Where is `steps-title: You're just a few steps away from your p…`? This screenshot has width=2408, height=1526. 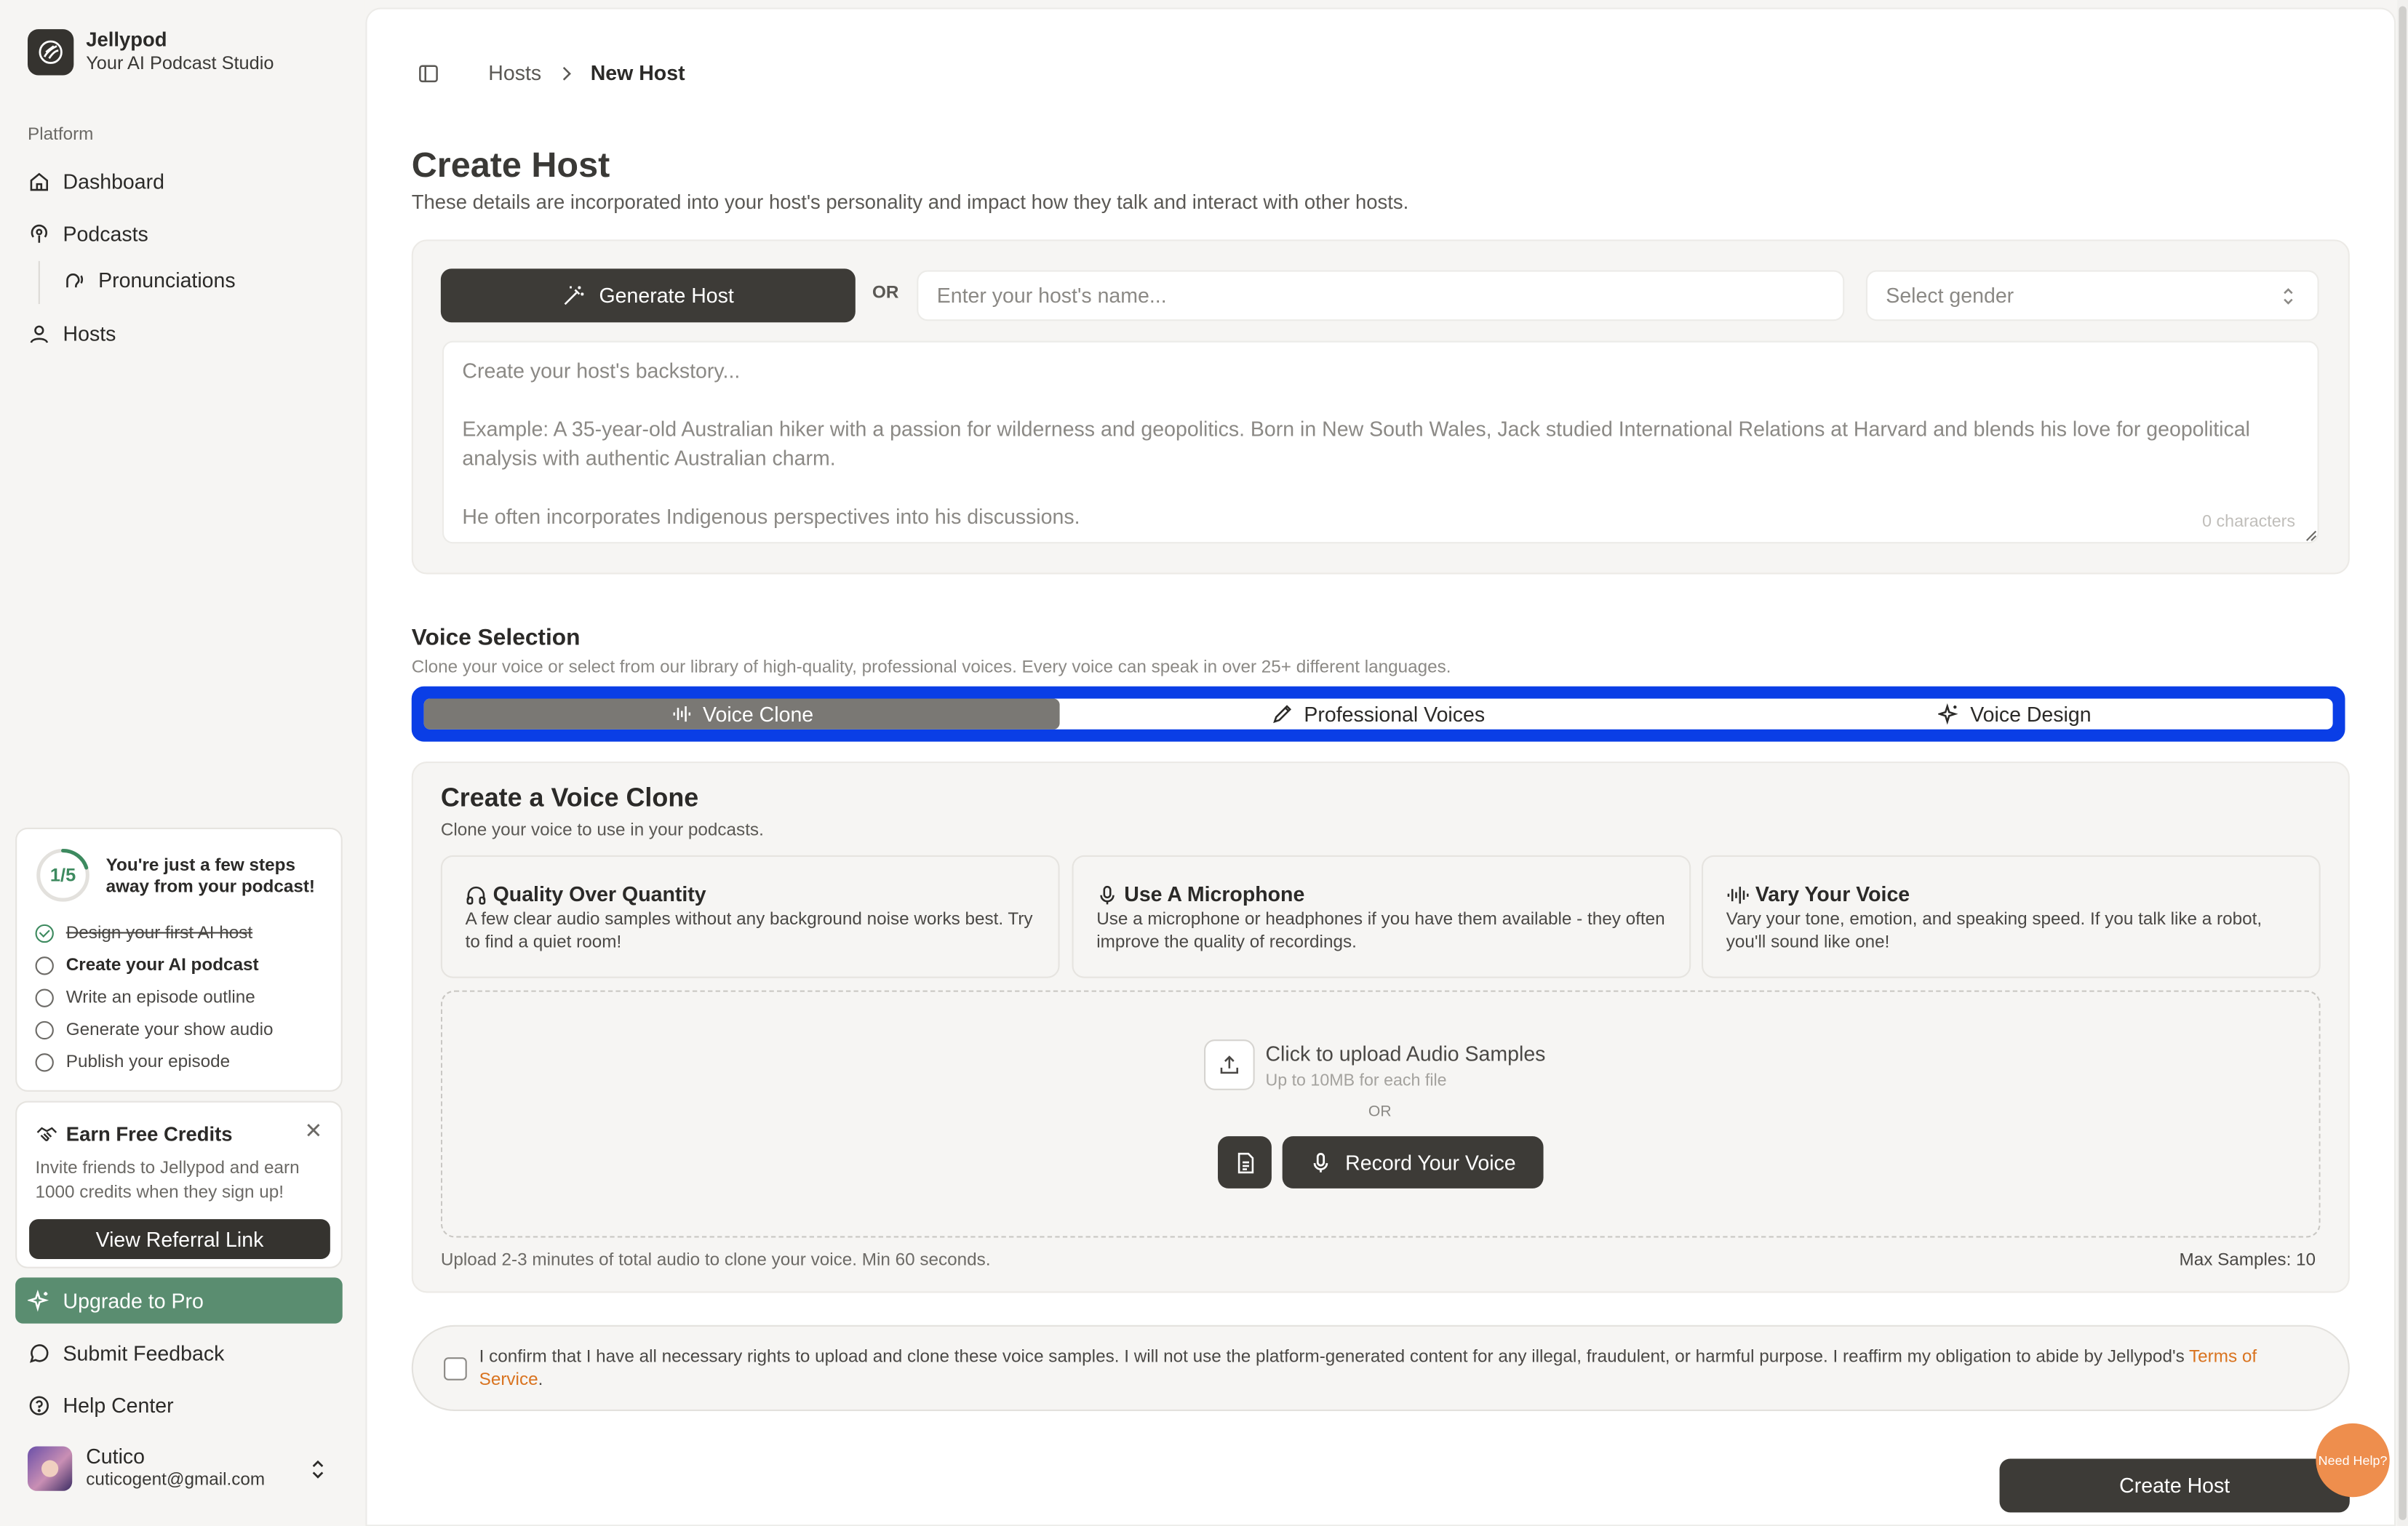 steps-title: You're just a few steps away from your p… is located at coordinates (210, 877).